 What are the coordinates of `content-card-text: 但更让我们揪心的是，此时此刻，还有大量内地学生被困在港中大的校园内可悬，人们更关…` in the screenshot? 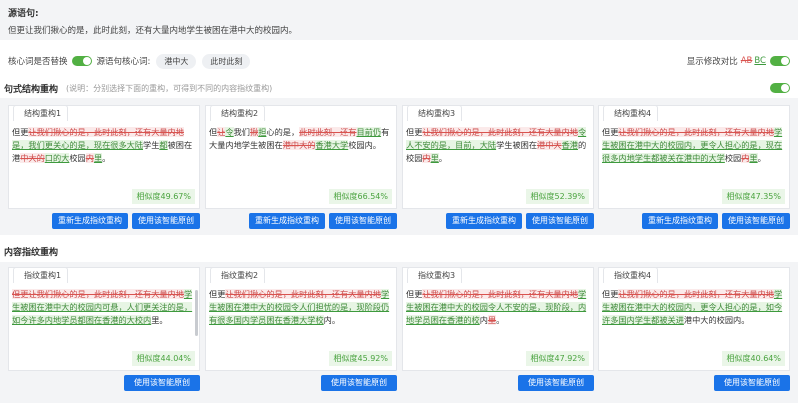 It's located at (104, 307).